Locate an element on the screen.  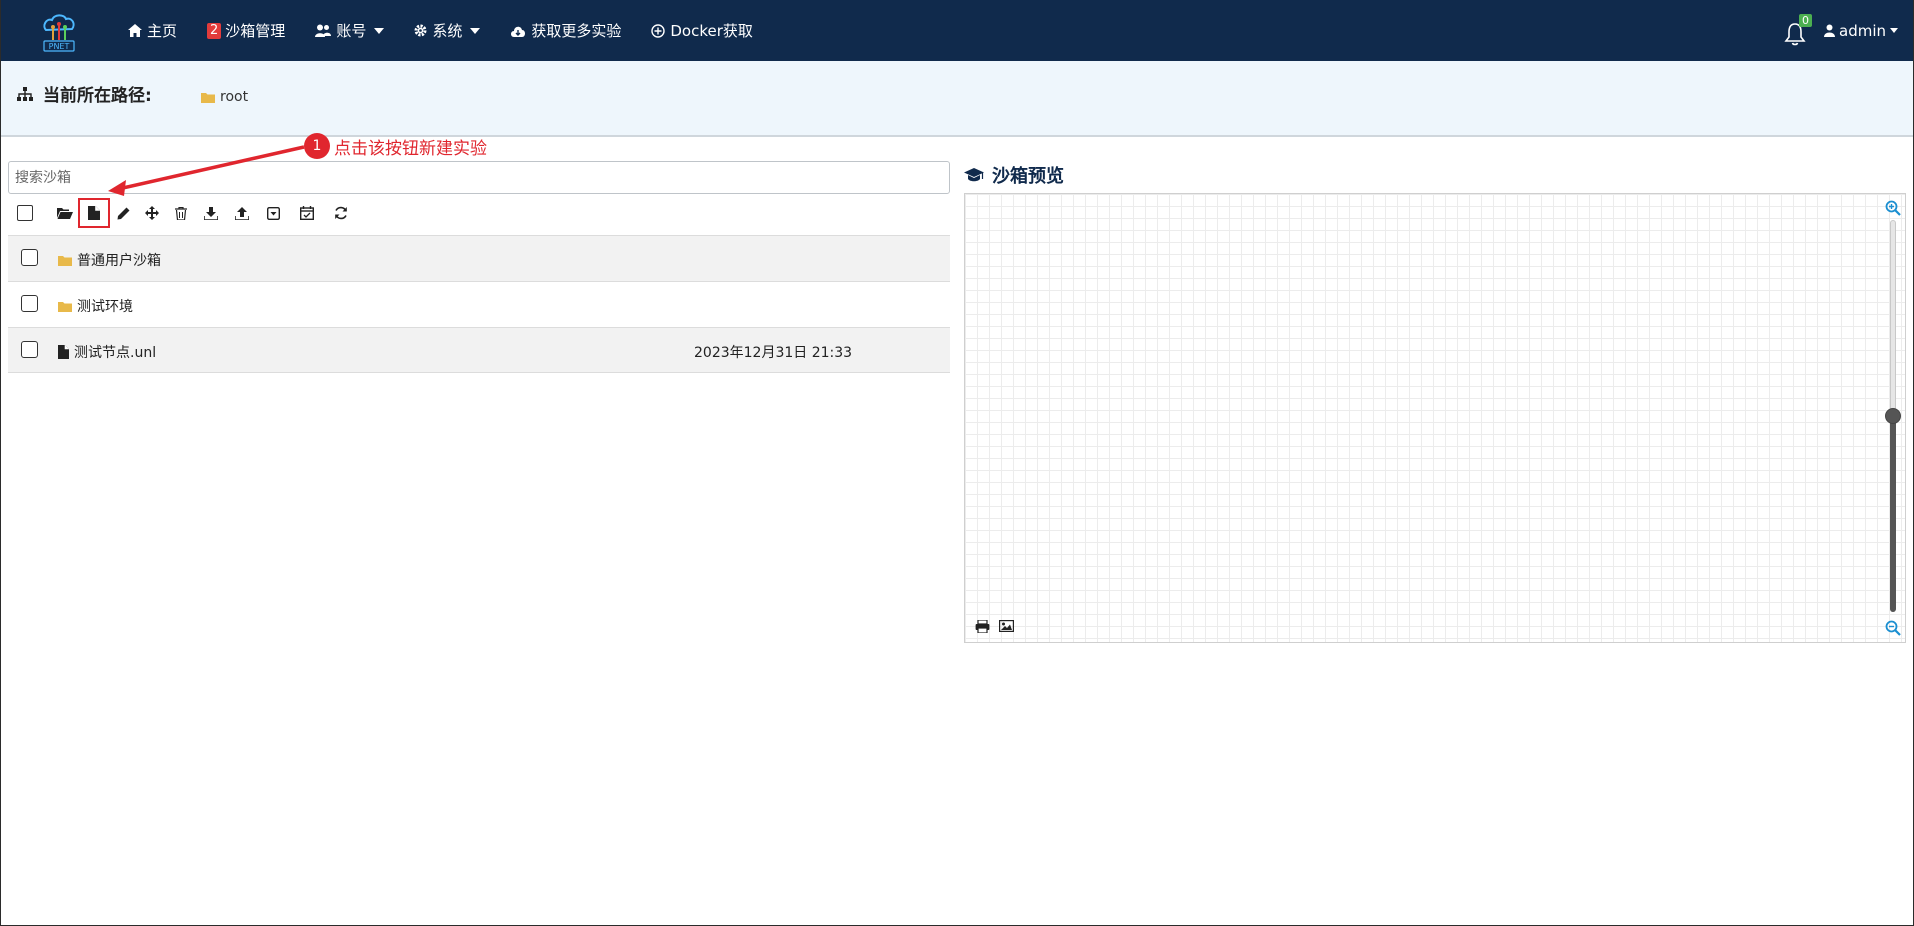
notification-badge: 0 is located at coordinates (1805, 20).